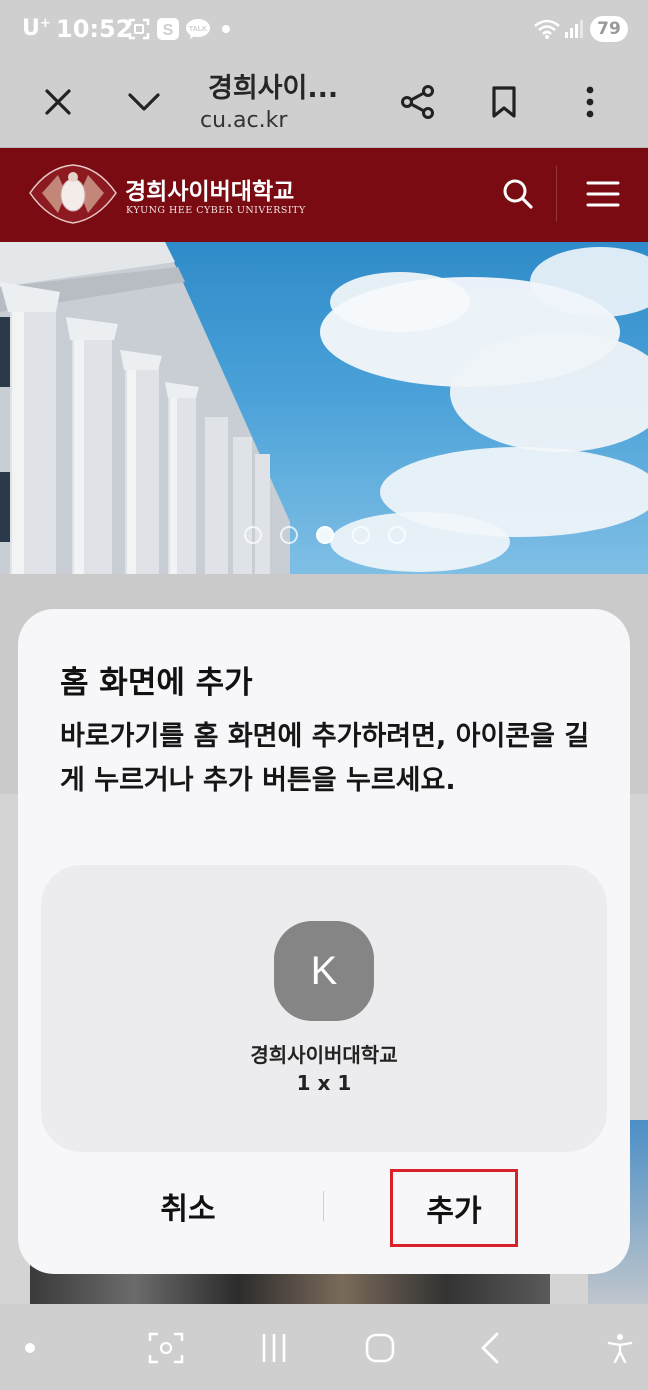  Describe the element at coordinates (188, 1206) in the screenshot. I see `cancel-button: 취소` at that location.